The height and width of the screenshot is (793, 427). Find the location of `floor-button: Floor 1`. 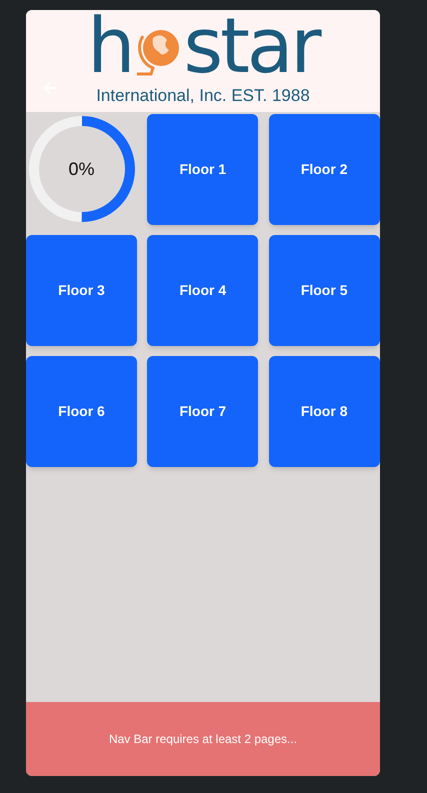

floor-button: Floor 1 is located at coordinates (202, 169).